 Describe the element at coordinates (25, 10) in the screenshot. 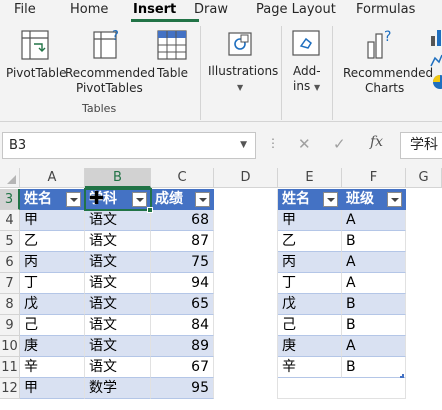

I see `tab-file: File` at that location.